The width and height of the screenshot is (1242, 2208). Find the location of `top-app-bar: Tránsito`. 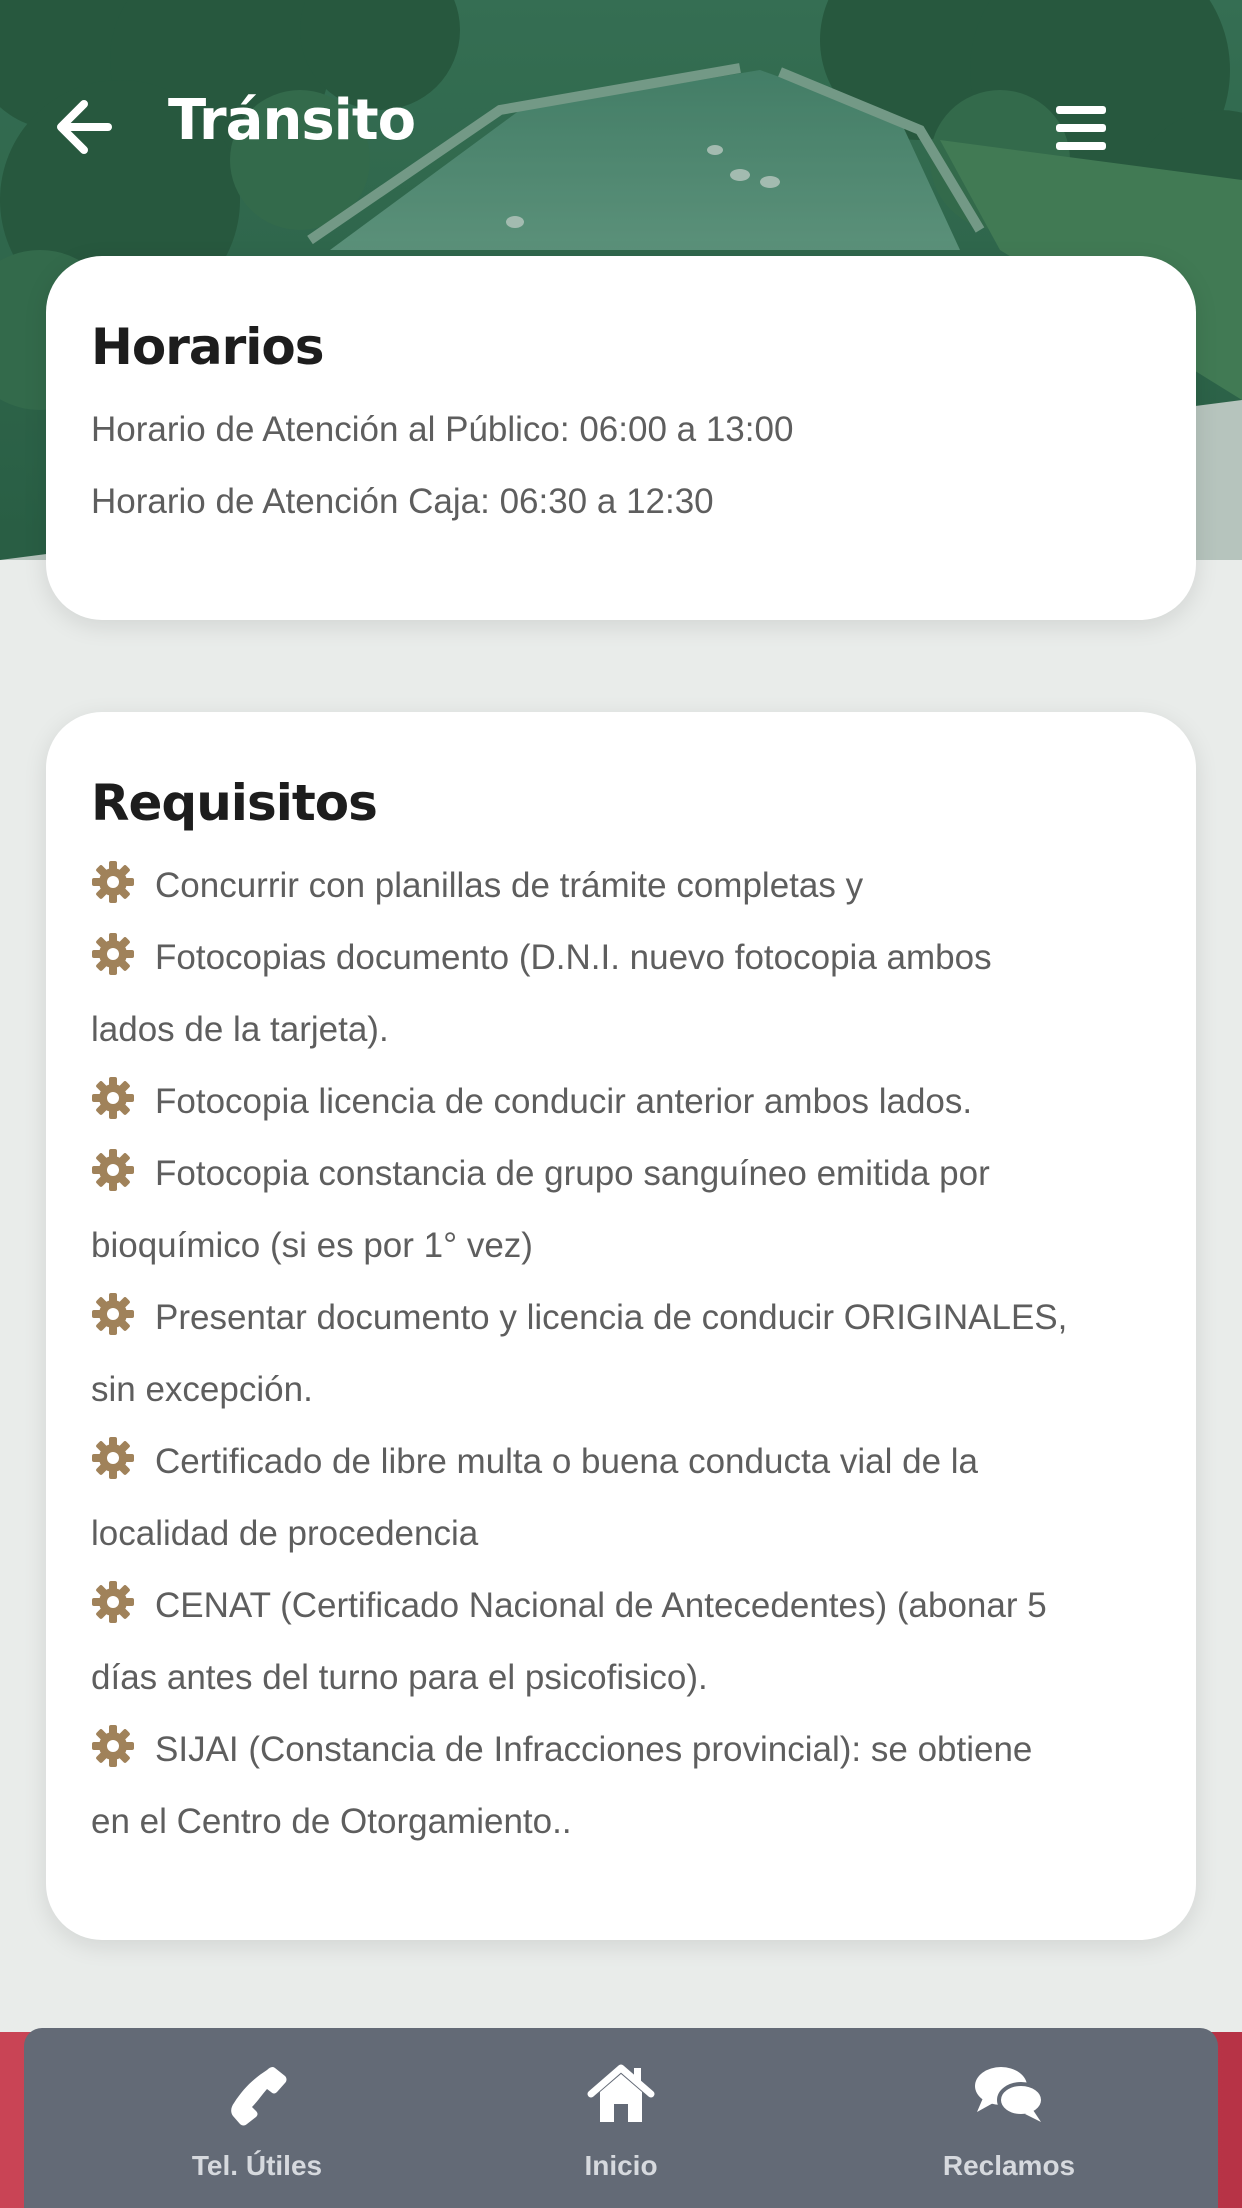

top-app-bar: Tránsito is located at coordinates (621, 127).